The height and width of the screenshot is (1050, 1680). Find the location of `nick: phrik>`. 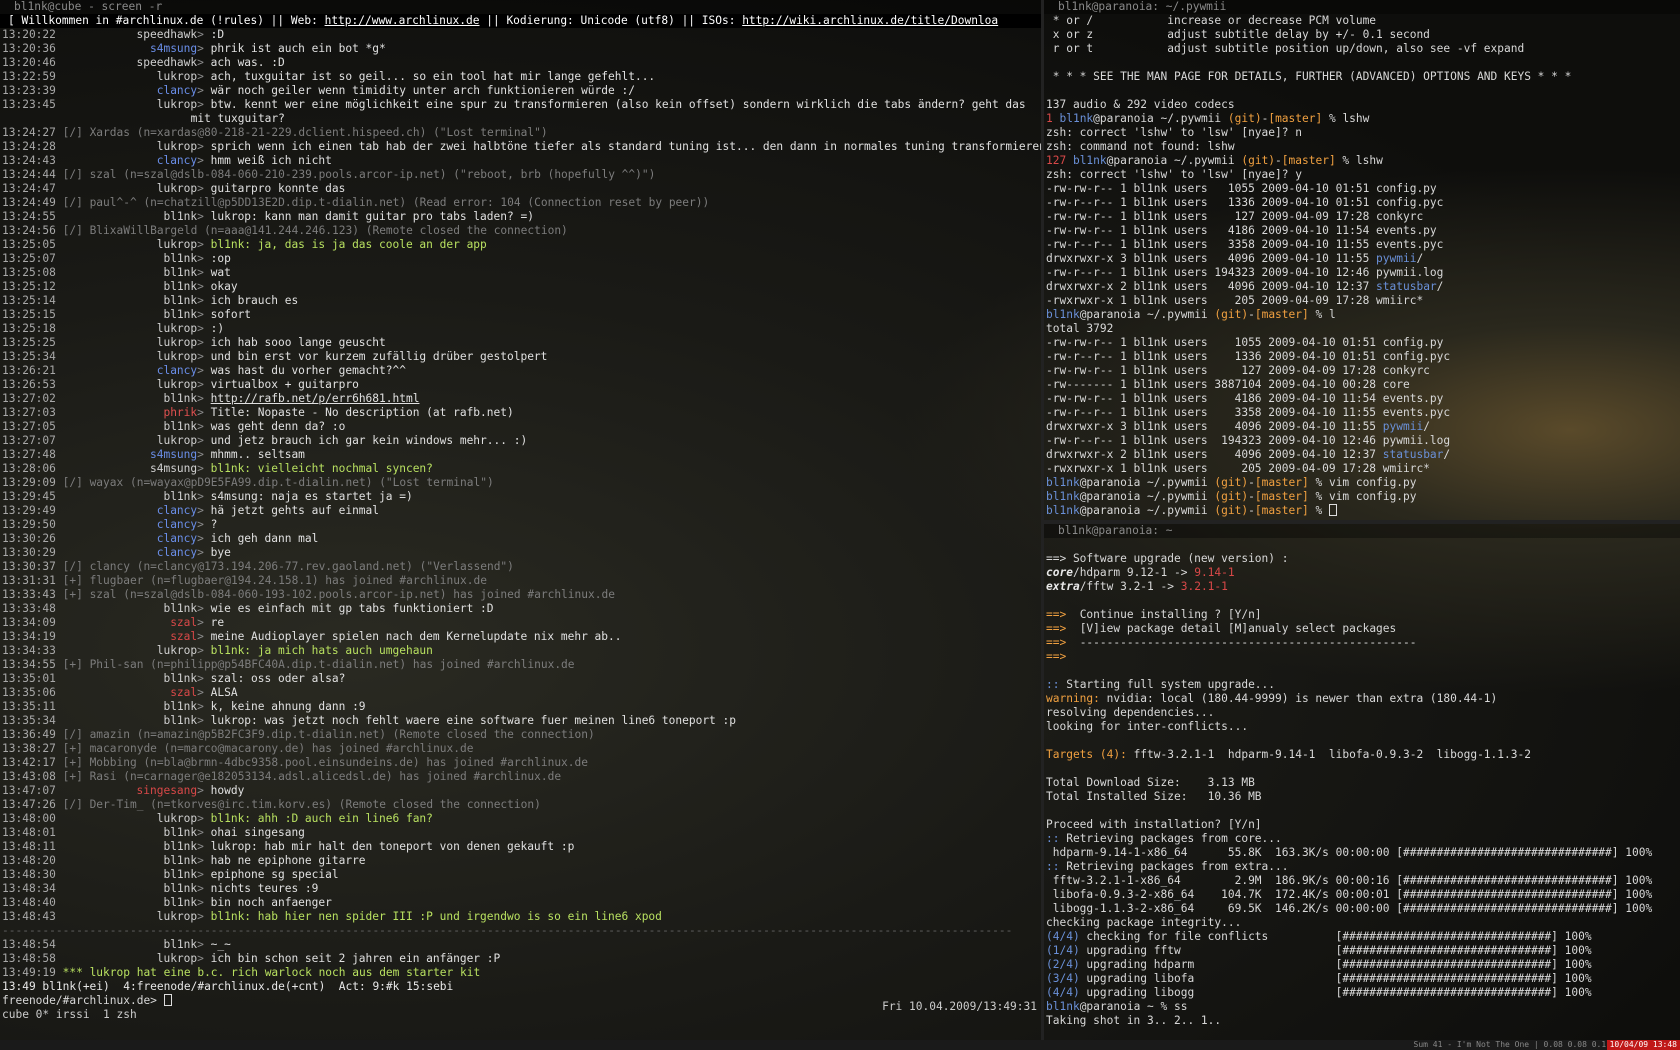

nick: phrik> is located at coordinates (129, 413).